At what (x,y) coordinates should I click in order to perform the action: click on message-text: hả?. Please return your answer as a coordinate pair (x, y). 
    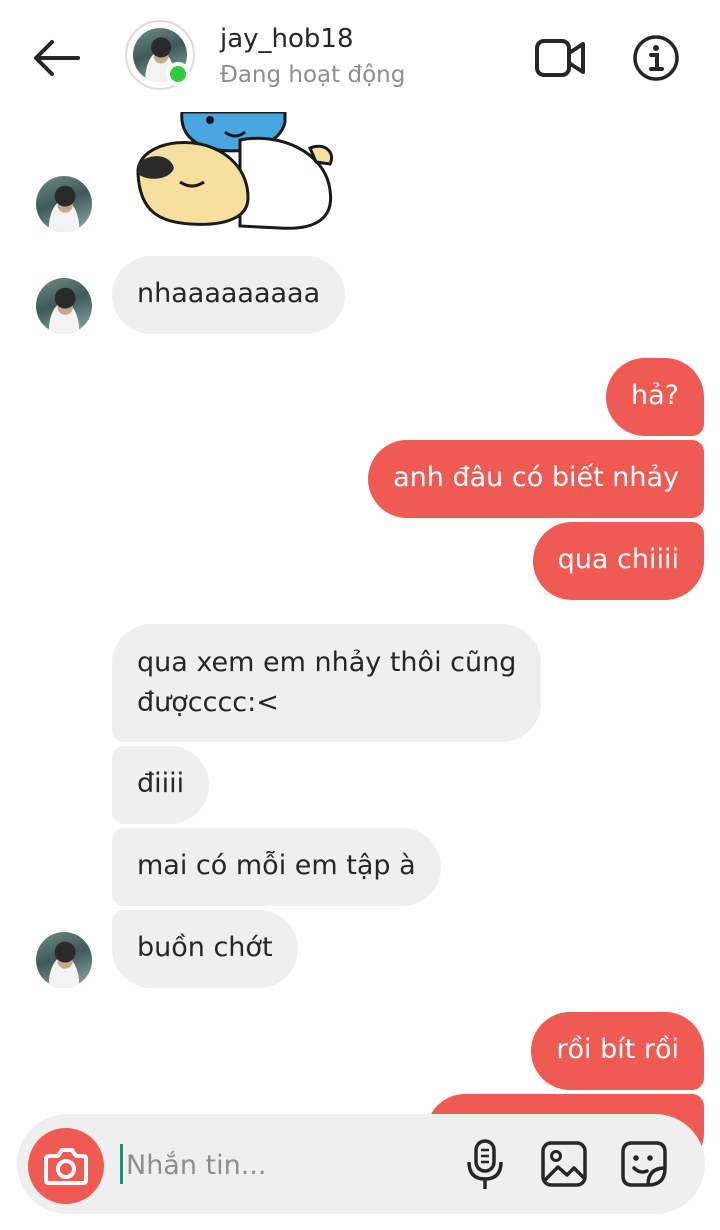
    Looking at the image, I should click on (655, 395).